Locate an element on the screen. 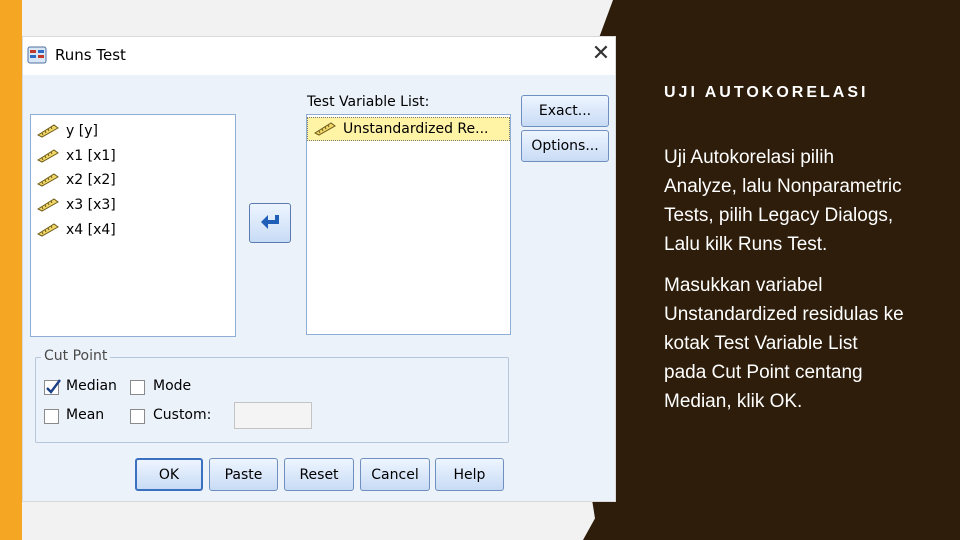  variable-item-label: y [y] is located at coordinates (82, 131).